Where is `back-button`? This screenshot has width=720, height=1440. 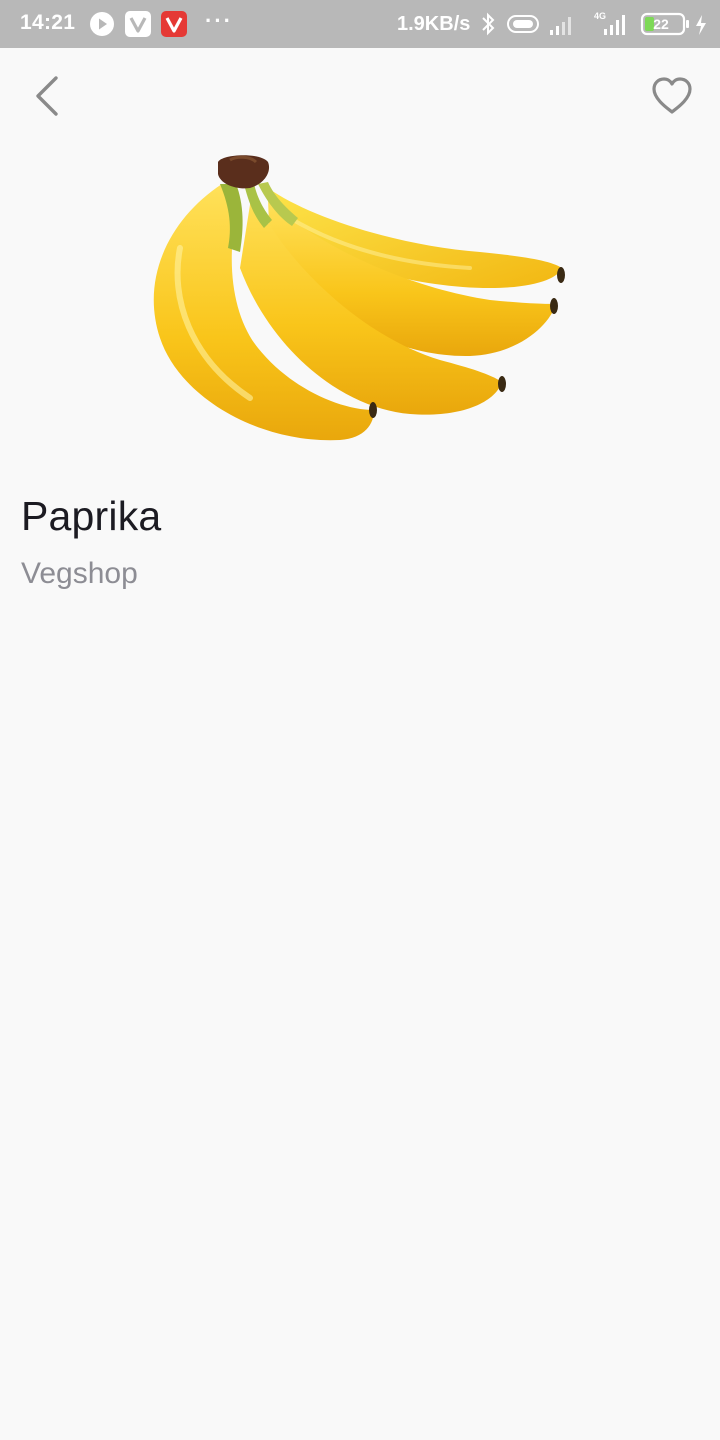
back-button is located at coordinates (48, 96).